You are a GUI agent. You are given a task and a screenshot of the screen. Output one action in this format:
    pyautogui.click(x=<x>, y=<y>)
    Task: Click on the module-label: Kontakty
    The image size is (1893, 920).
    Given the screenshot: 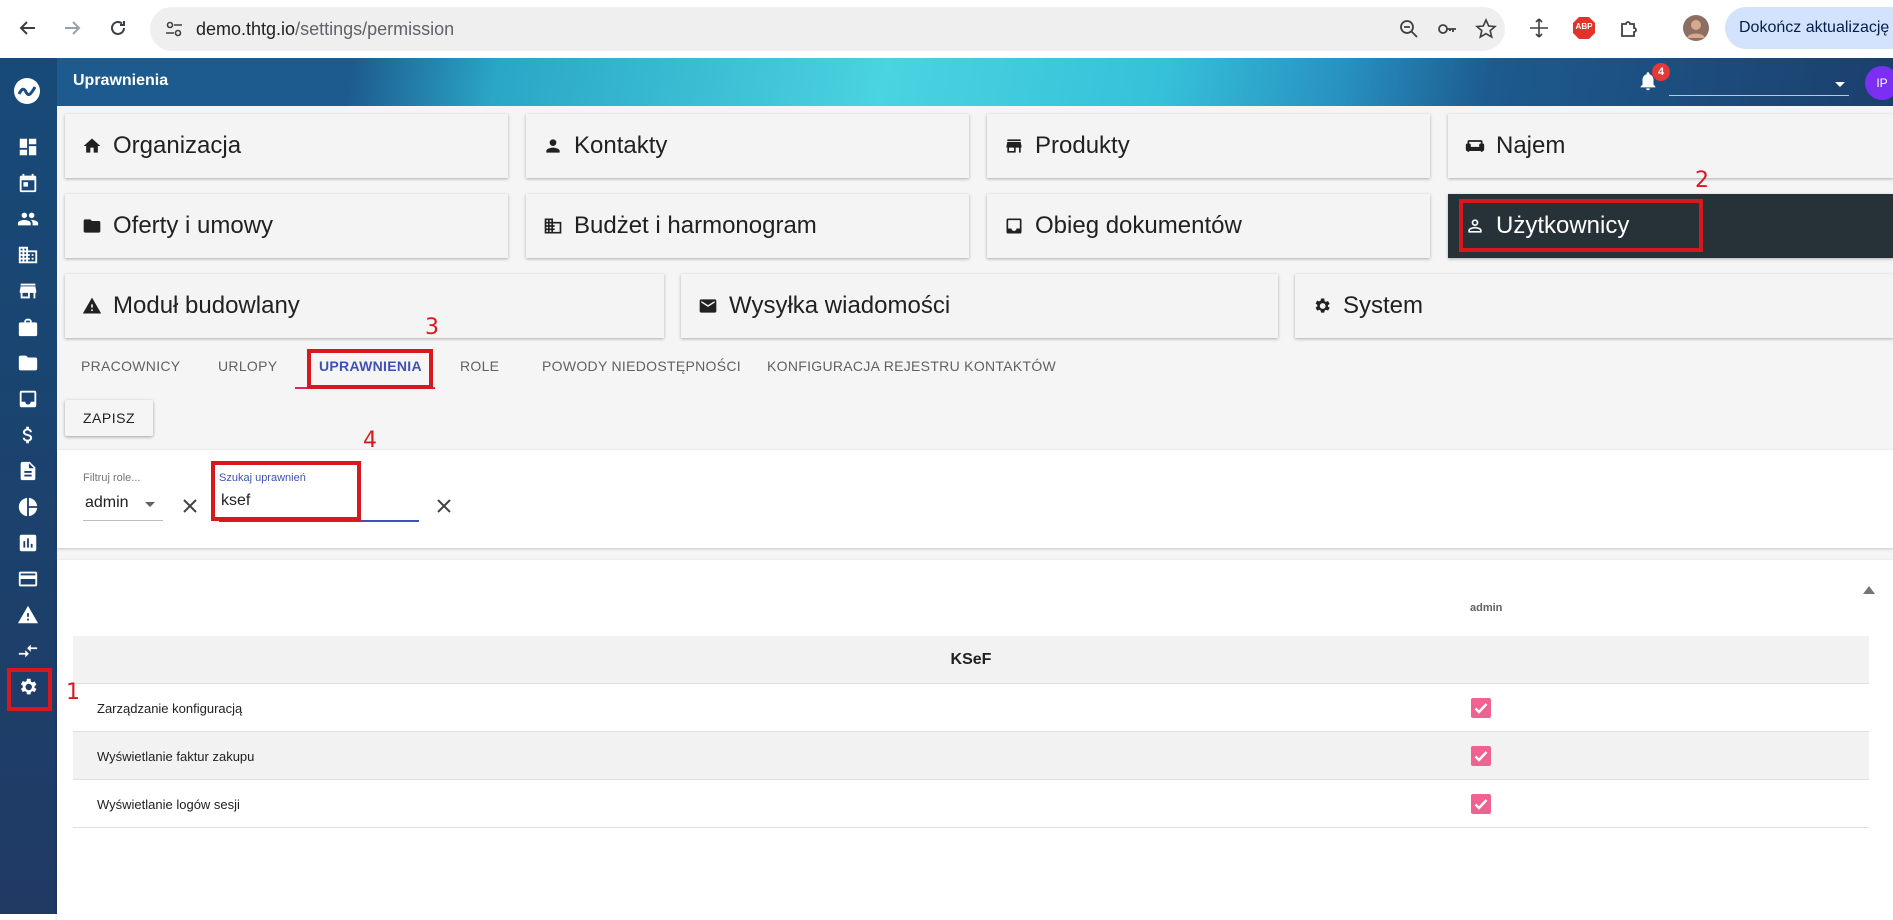 What is the action you would take?
    pyautogui.click(x=621, y=145)
    